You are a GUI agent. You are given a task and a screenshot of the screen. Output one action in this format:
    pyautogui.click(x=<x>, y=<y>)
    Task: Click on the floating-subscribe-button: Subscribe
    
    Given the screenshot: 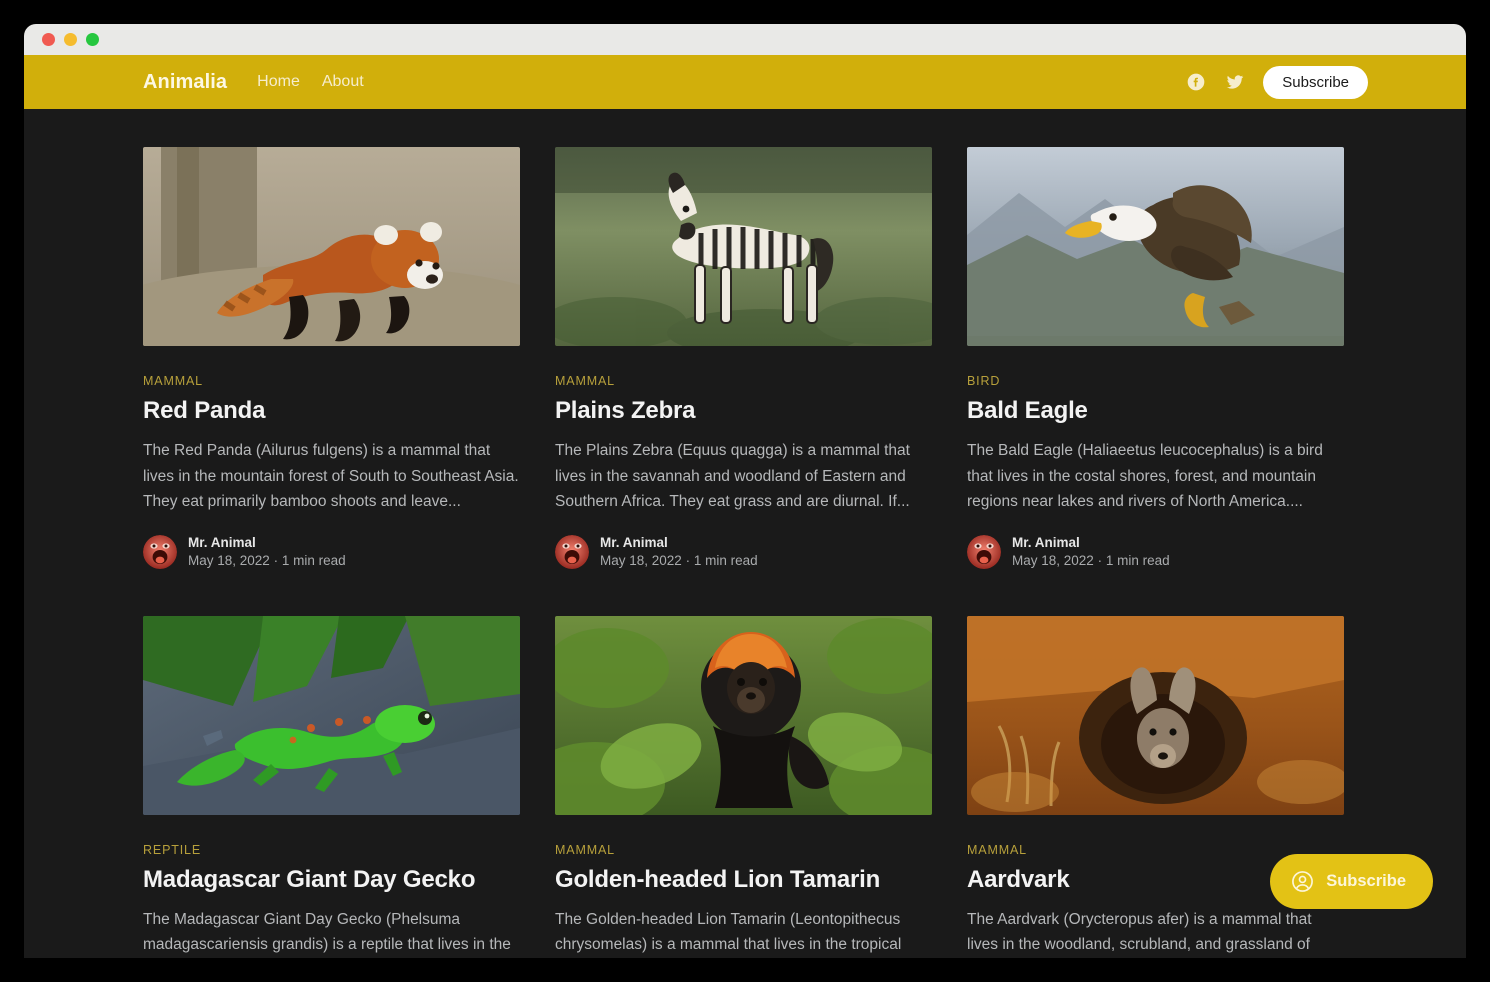 What is the action you would take?
    pyautogui.click(x=1351, y=881)
    